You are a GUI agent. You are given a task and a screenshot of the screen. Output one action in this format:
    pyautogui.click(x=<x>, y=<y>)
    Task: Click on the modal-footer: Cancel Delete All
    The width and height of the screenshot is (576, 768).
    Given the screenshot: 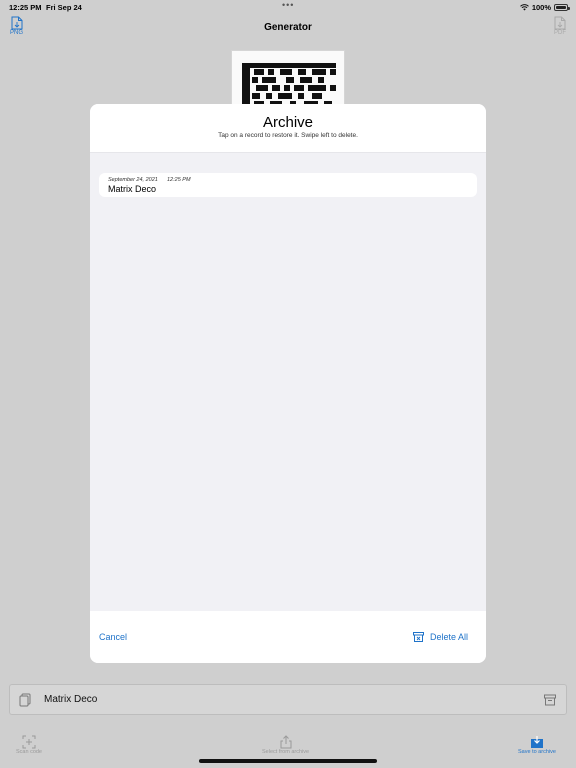 What is the action you would take?
    pyautogui.click(x=288, y=637)
    